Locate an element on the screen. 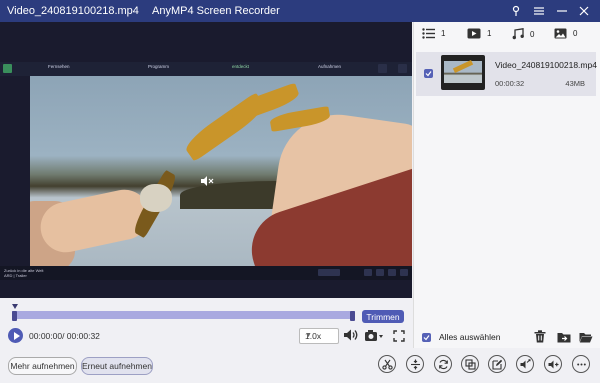 The width and height of the screenshot is (600, 383). merge-icon is located at coordinates (470, 364).